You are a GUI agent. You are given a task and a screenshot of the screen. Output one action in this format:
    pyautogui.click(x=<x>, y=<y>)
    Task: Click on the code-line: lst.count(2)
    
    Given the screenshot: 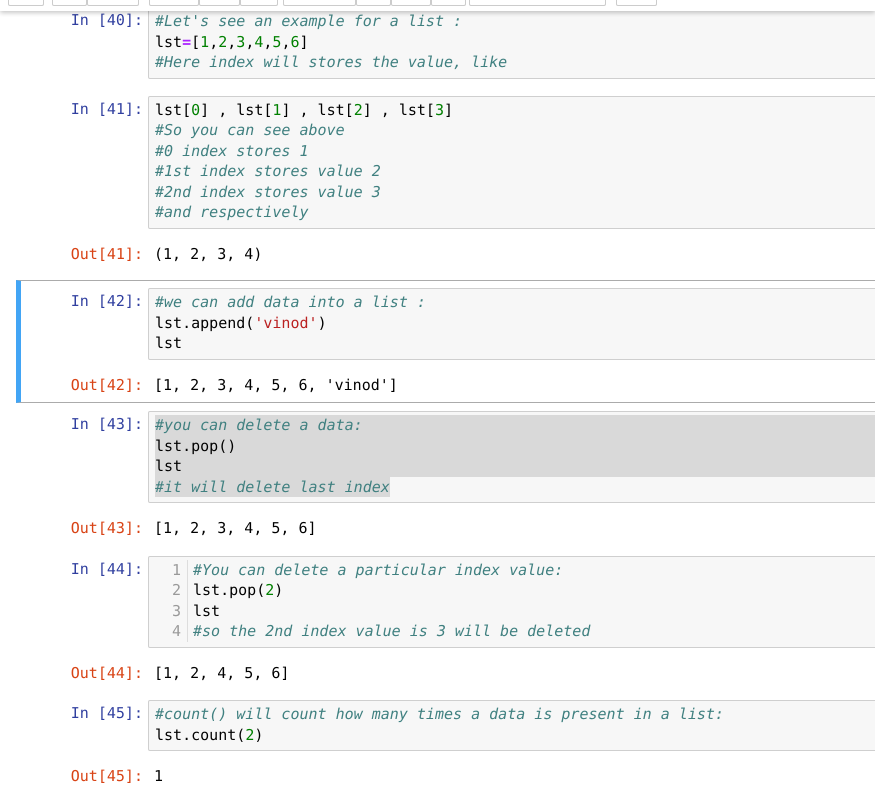 What is the action you would take?
    pyautogui.click(x=209, y=734)
    